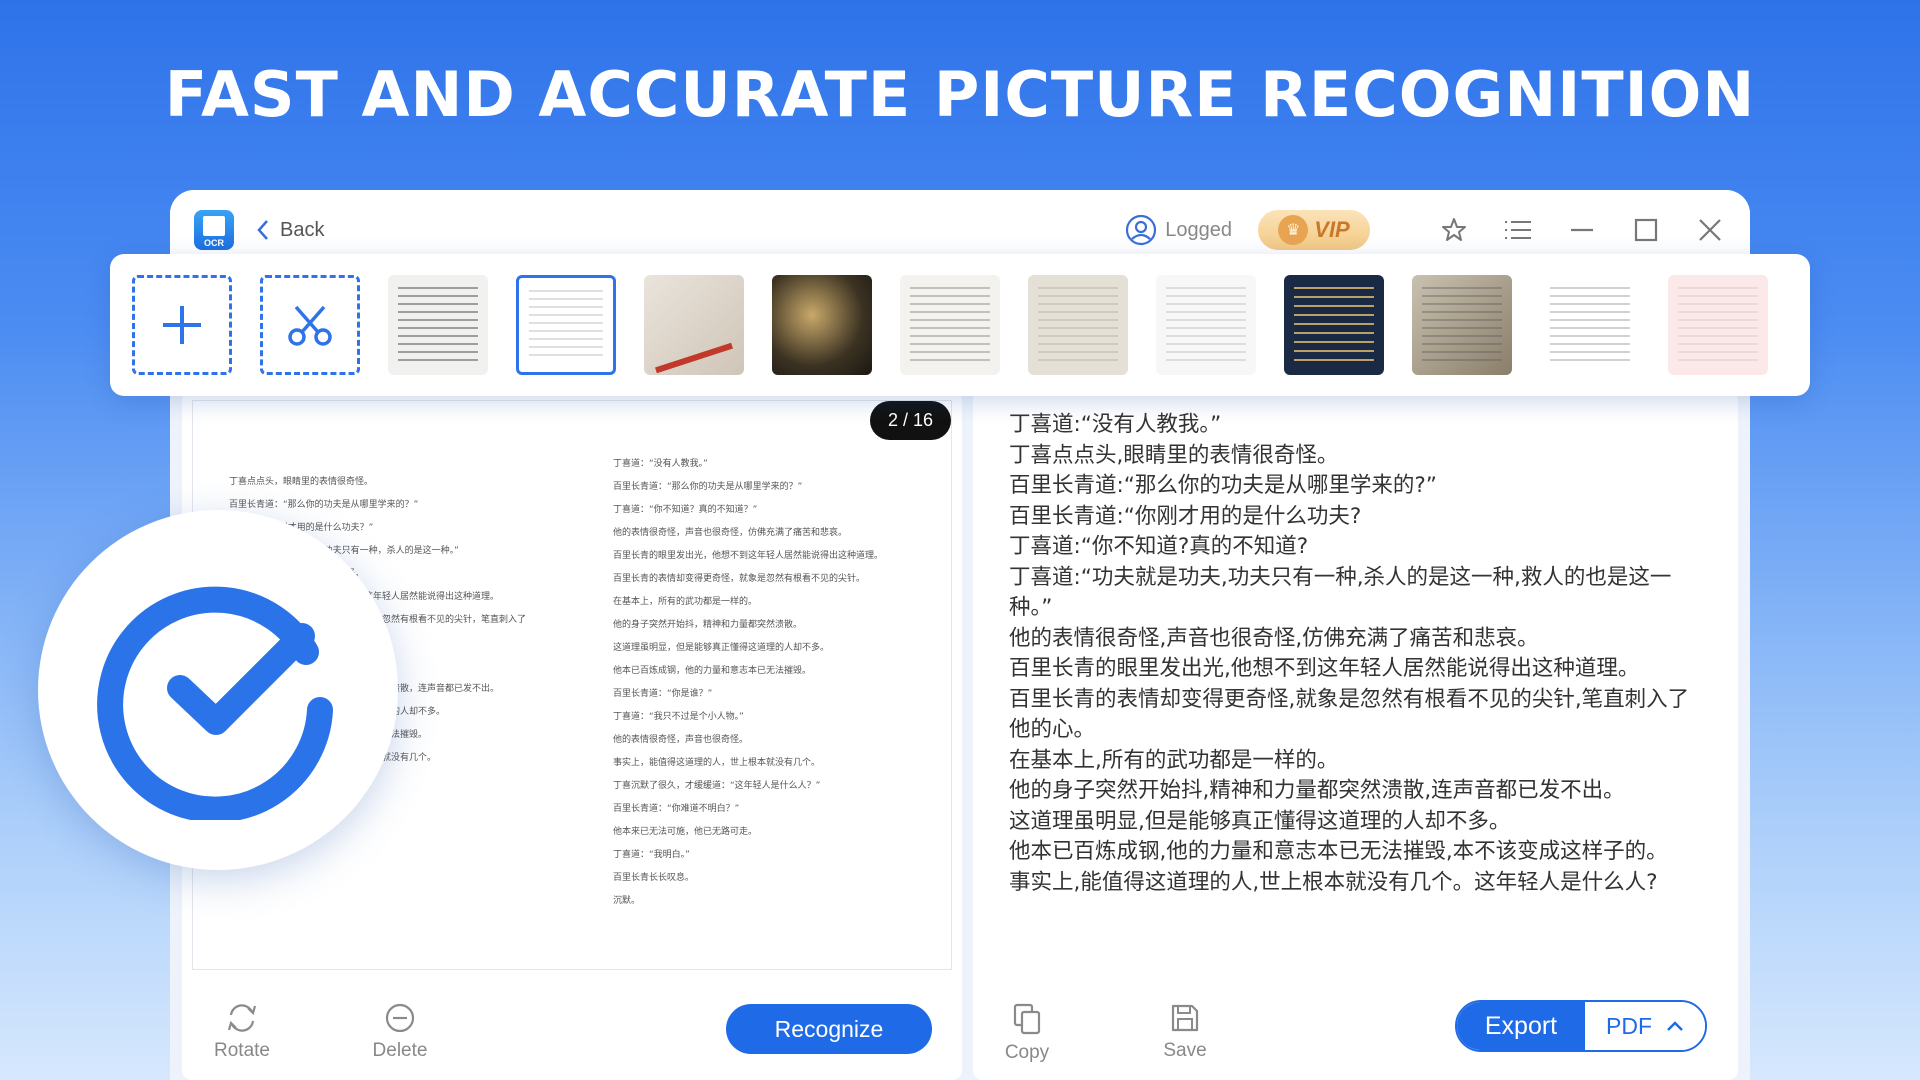  What do you see at coordinates (685, 510) in the screenshot?
I see `preview-text-line: 丁喜道：“你不知道？真的不知道？”` at bounding box center [685, 510].